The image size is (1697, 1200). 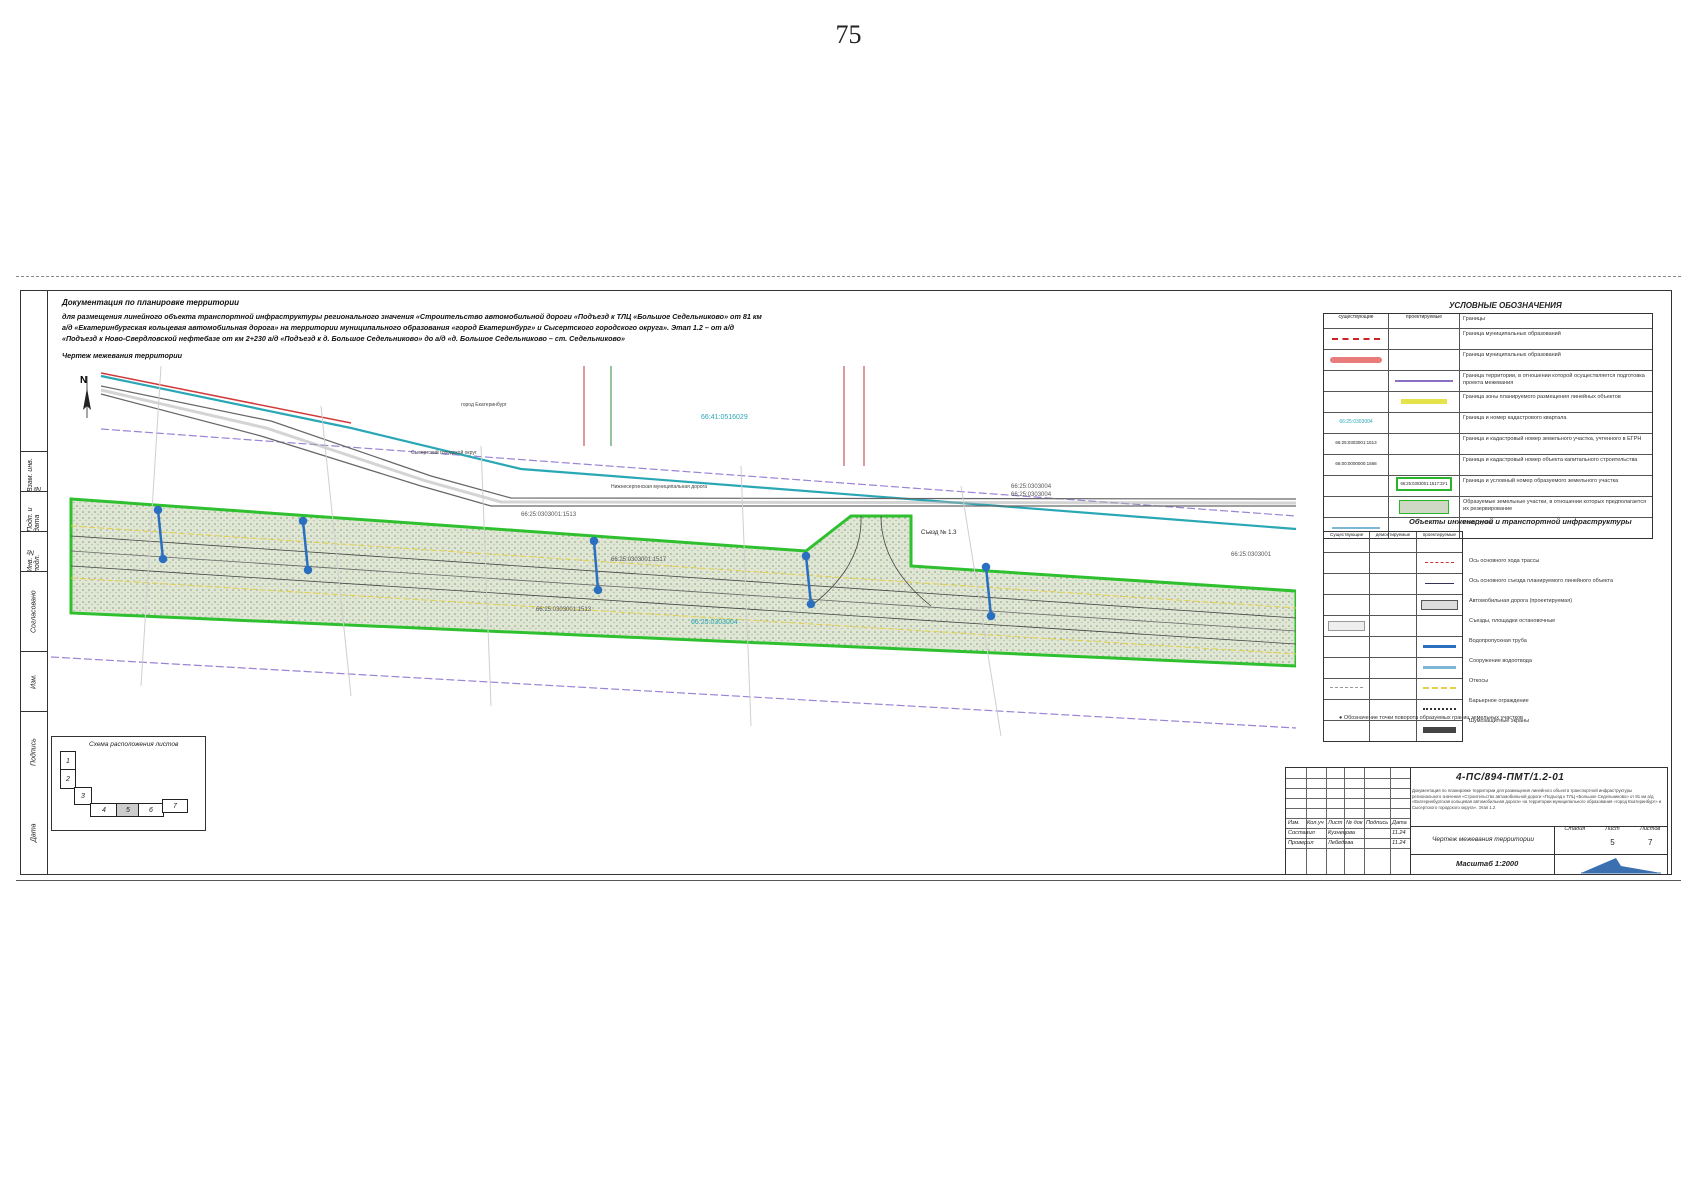 I want to click on infra-item-label: Шумозащитные экраны, so click(x=1499, y=721).